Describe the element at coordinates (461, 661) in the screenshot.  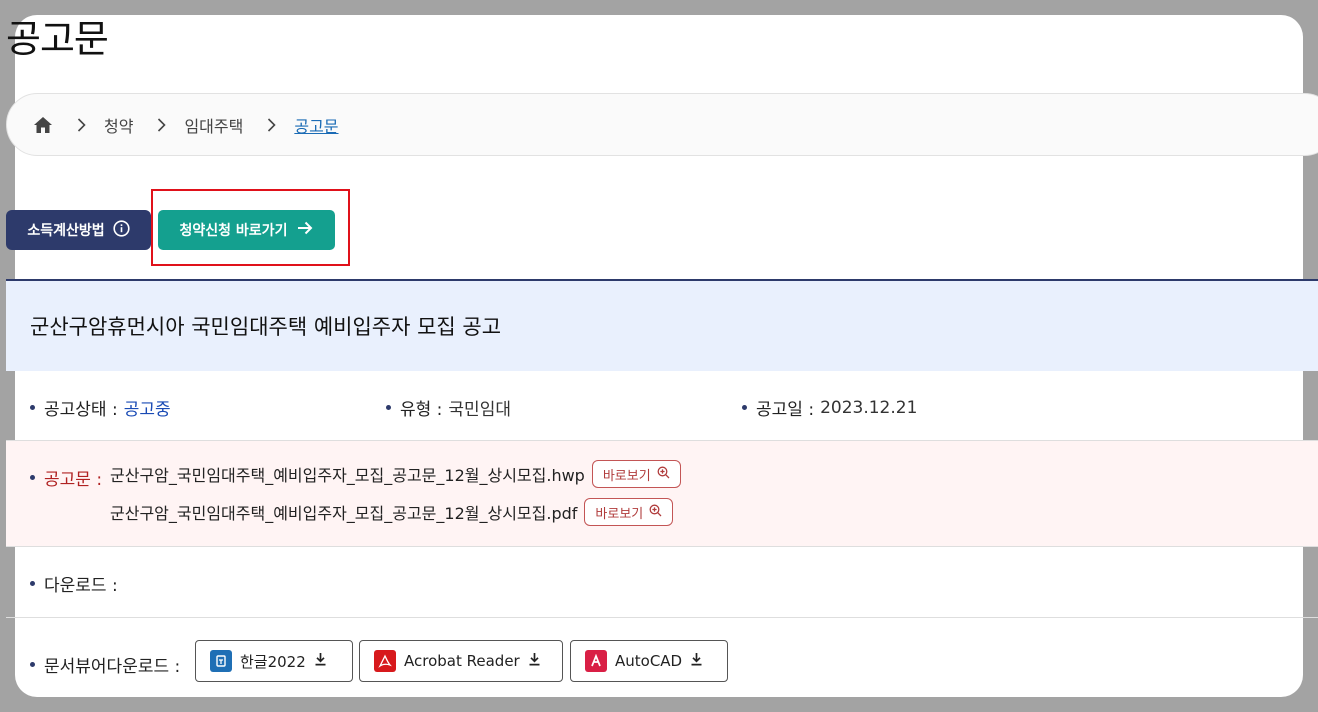
I see `viewer-acrobat-button: Acrobat Reader` at that location.